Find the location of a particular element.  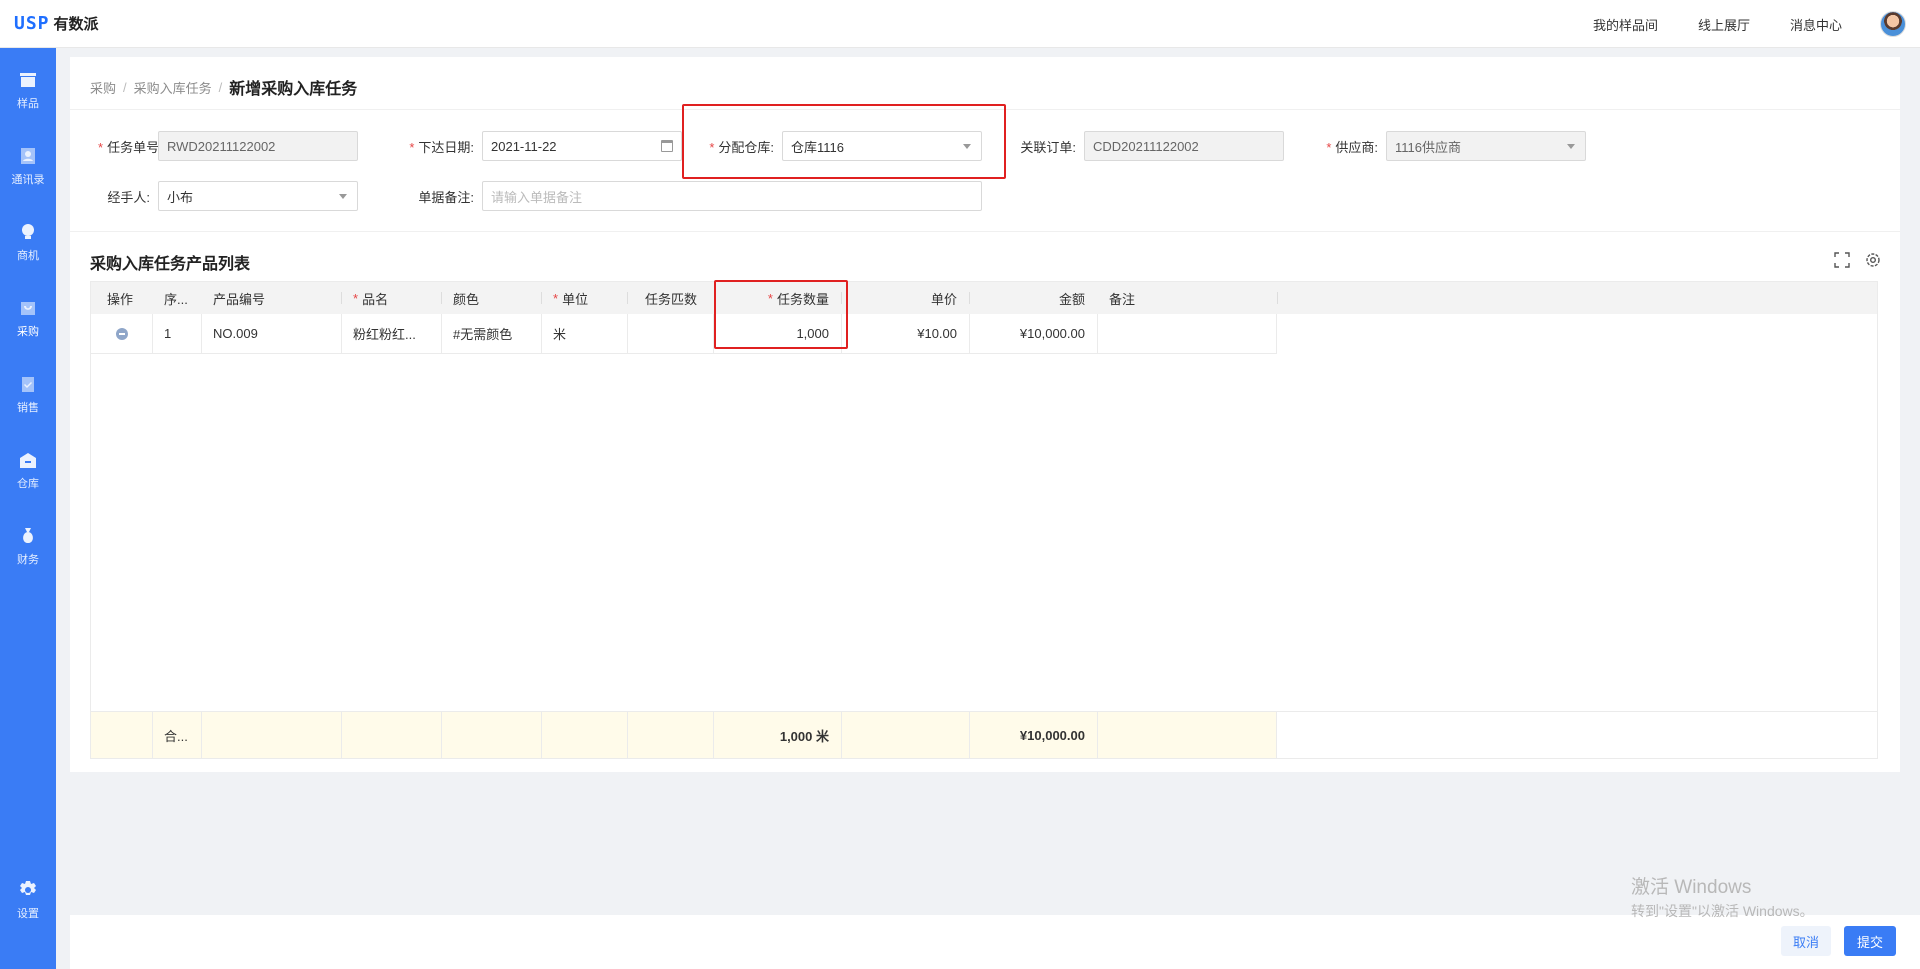

sidebar-item-settings: 设置 is located at coordinates (28, 900).